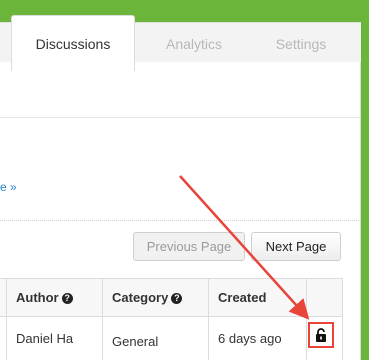 The image size is (369, 360). What do you see at coordinates (8, 187) in the screenshot?
I see `more-link: e »` at bounding box center [8, 187].